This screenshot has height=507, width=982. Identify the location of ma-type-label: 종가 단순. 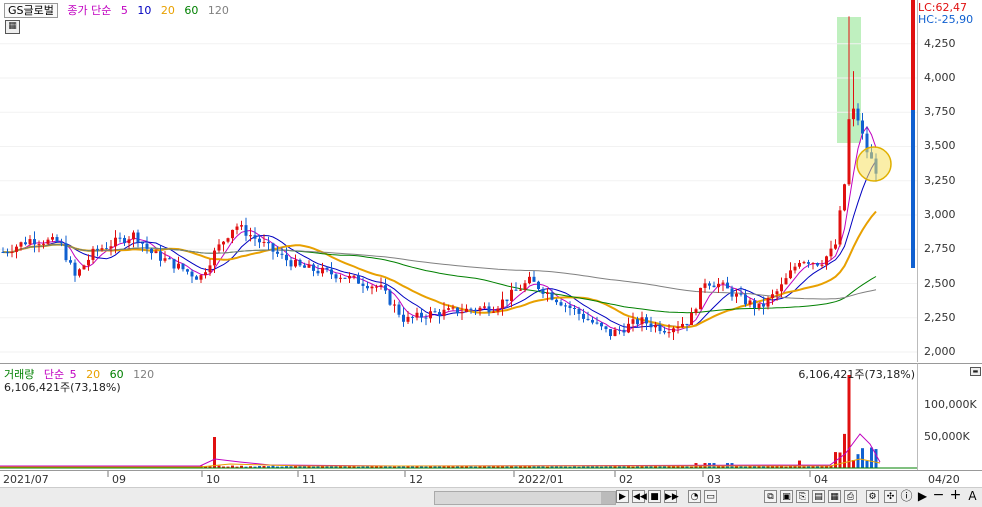
(89, 10).